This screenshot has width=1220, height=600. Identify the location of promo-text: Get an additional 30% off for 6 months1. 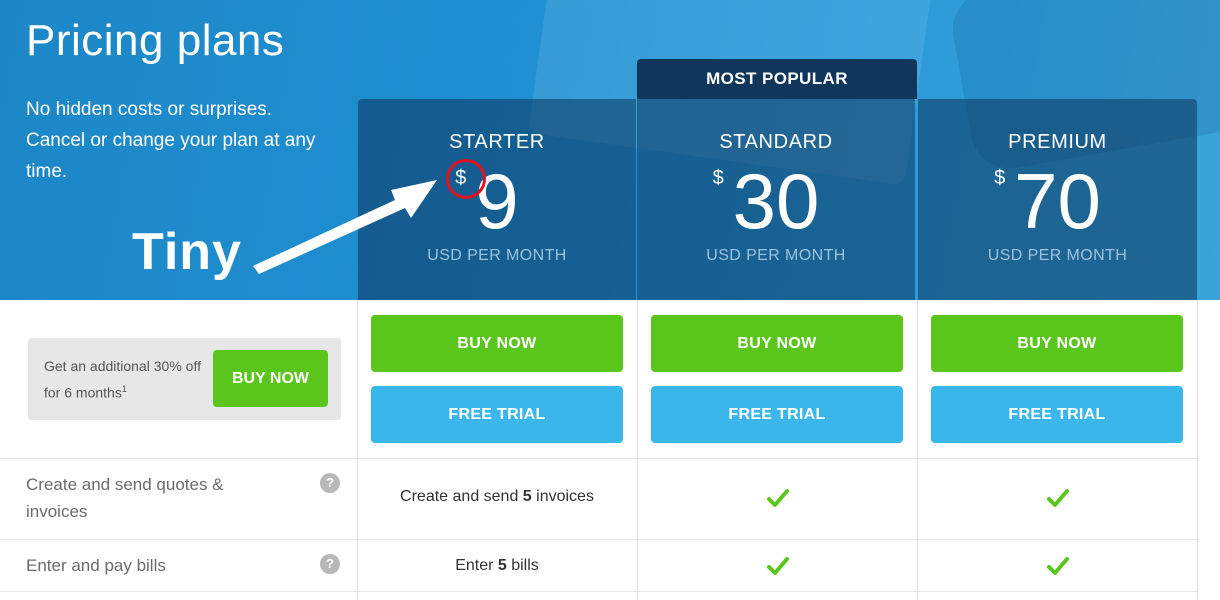
(122, 379).